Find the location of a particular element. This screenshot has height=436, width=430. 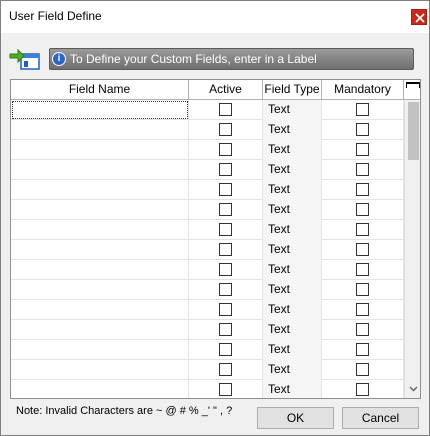

column-header-active: Active is located at coordinates (226, 90).